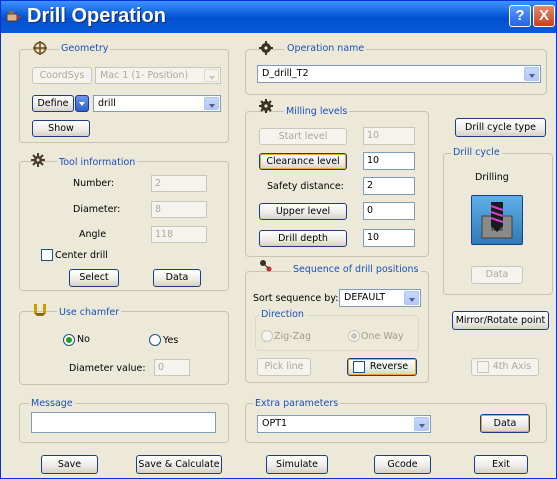 The width and height of the screenshot is (557, 479). I want to click on window-title: Drill Operation, so click(96, 16).